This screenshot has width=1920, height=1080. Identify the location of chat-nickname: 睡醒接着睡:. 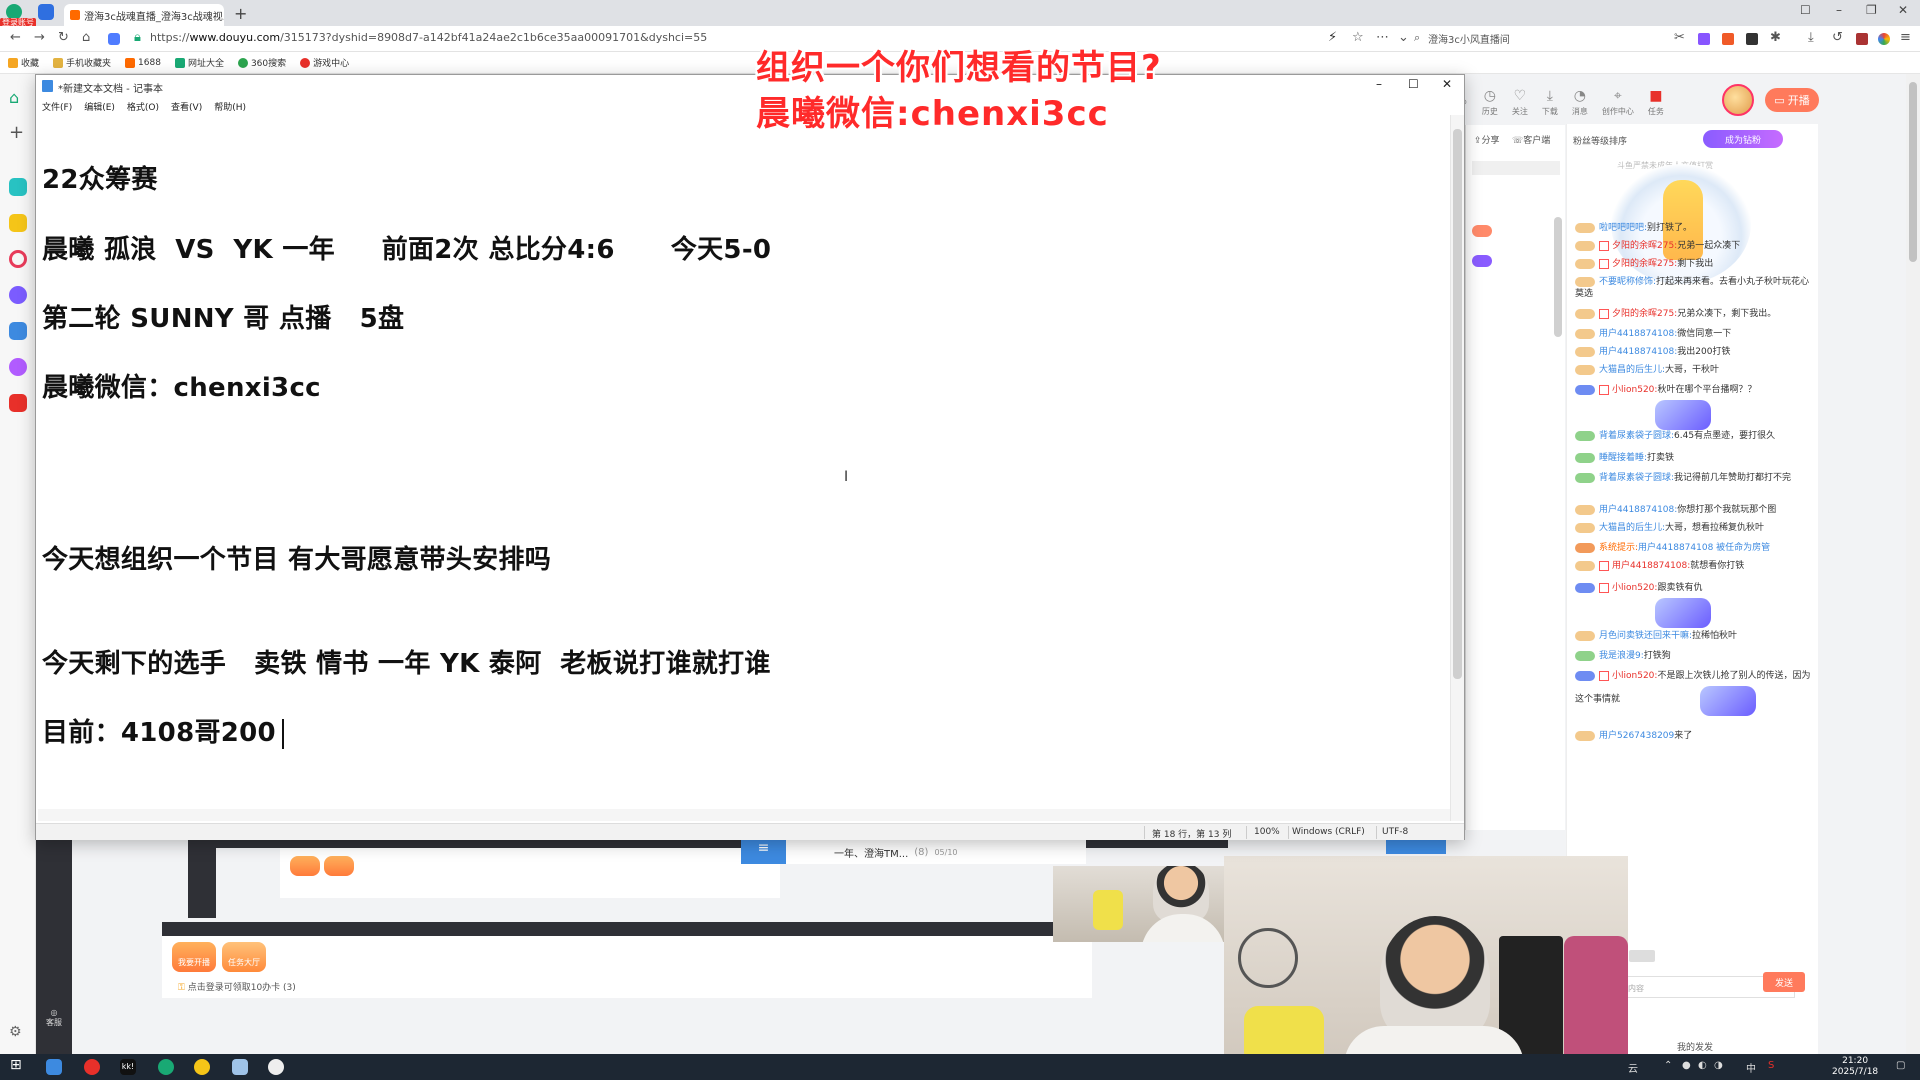
(1623, 458).